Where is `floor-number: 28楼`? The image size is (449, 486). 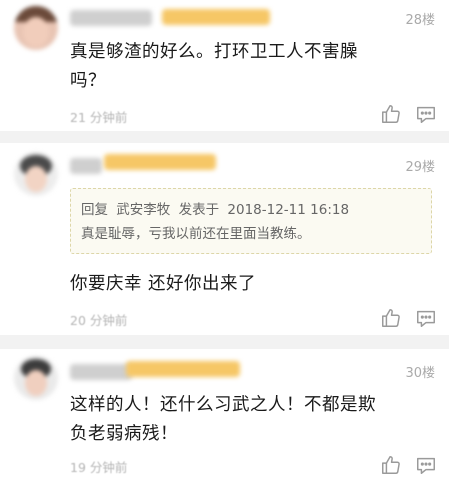
floor-number: 28楼 is located at coordinates (420, 20).